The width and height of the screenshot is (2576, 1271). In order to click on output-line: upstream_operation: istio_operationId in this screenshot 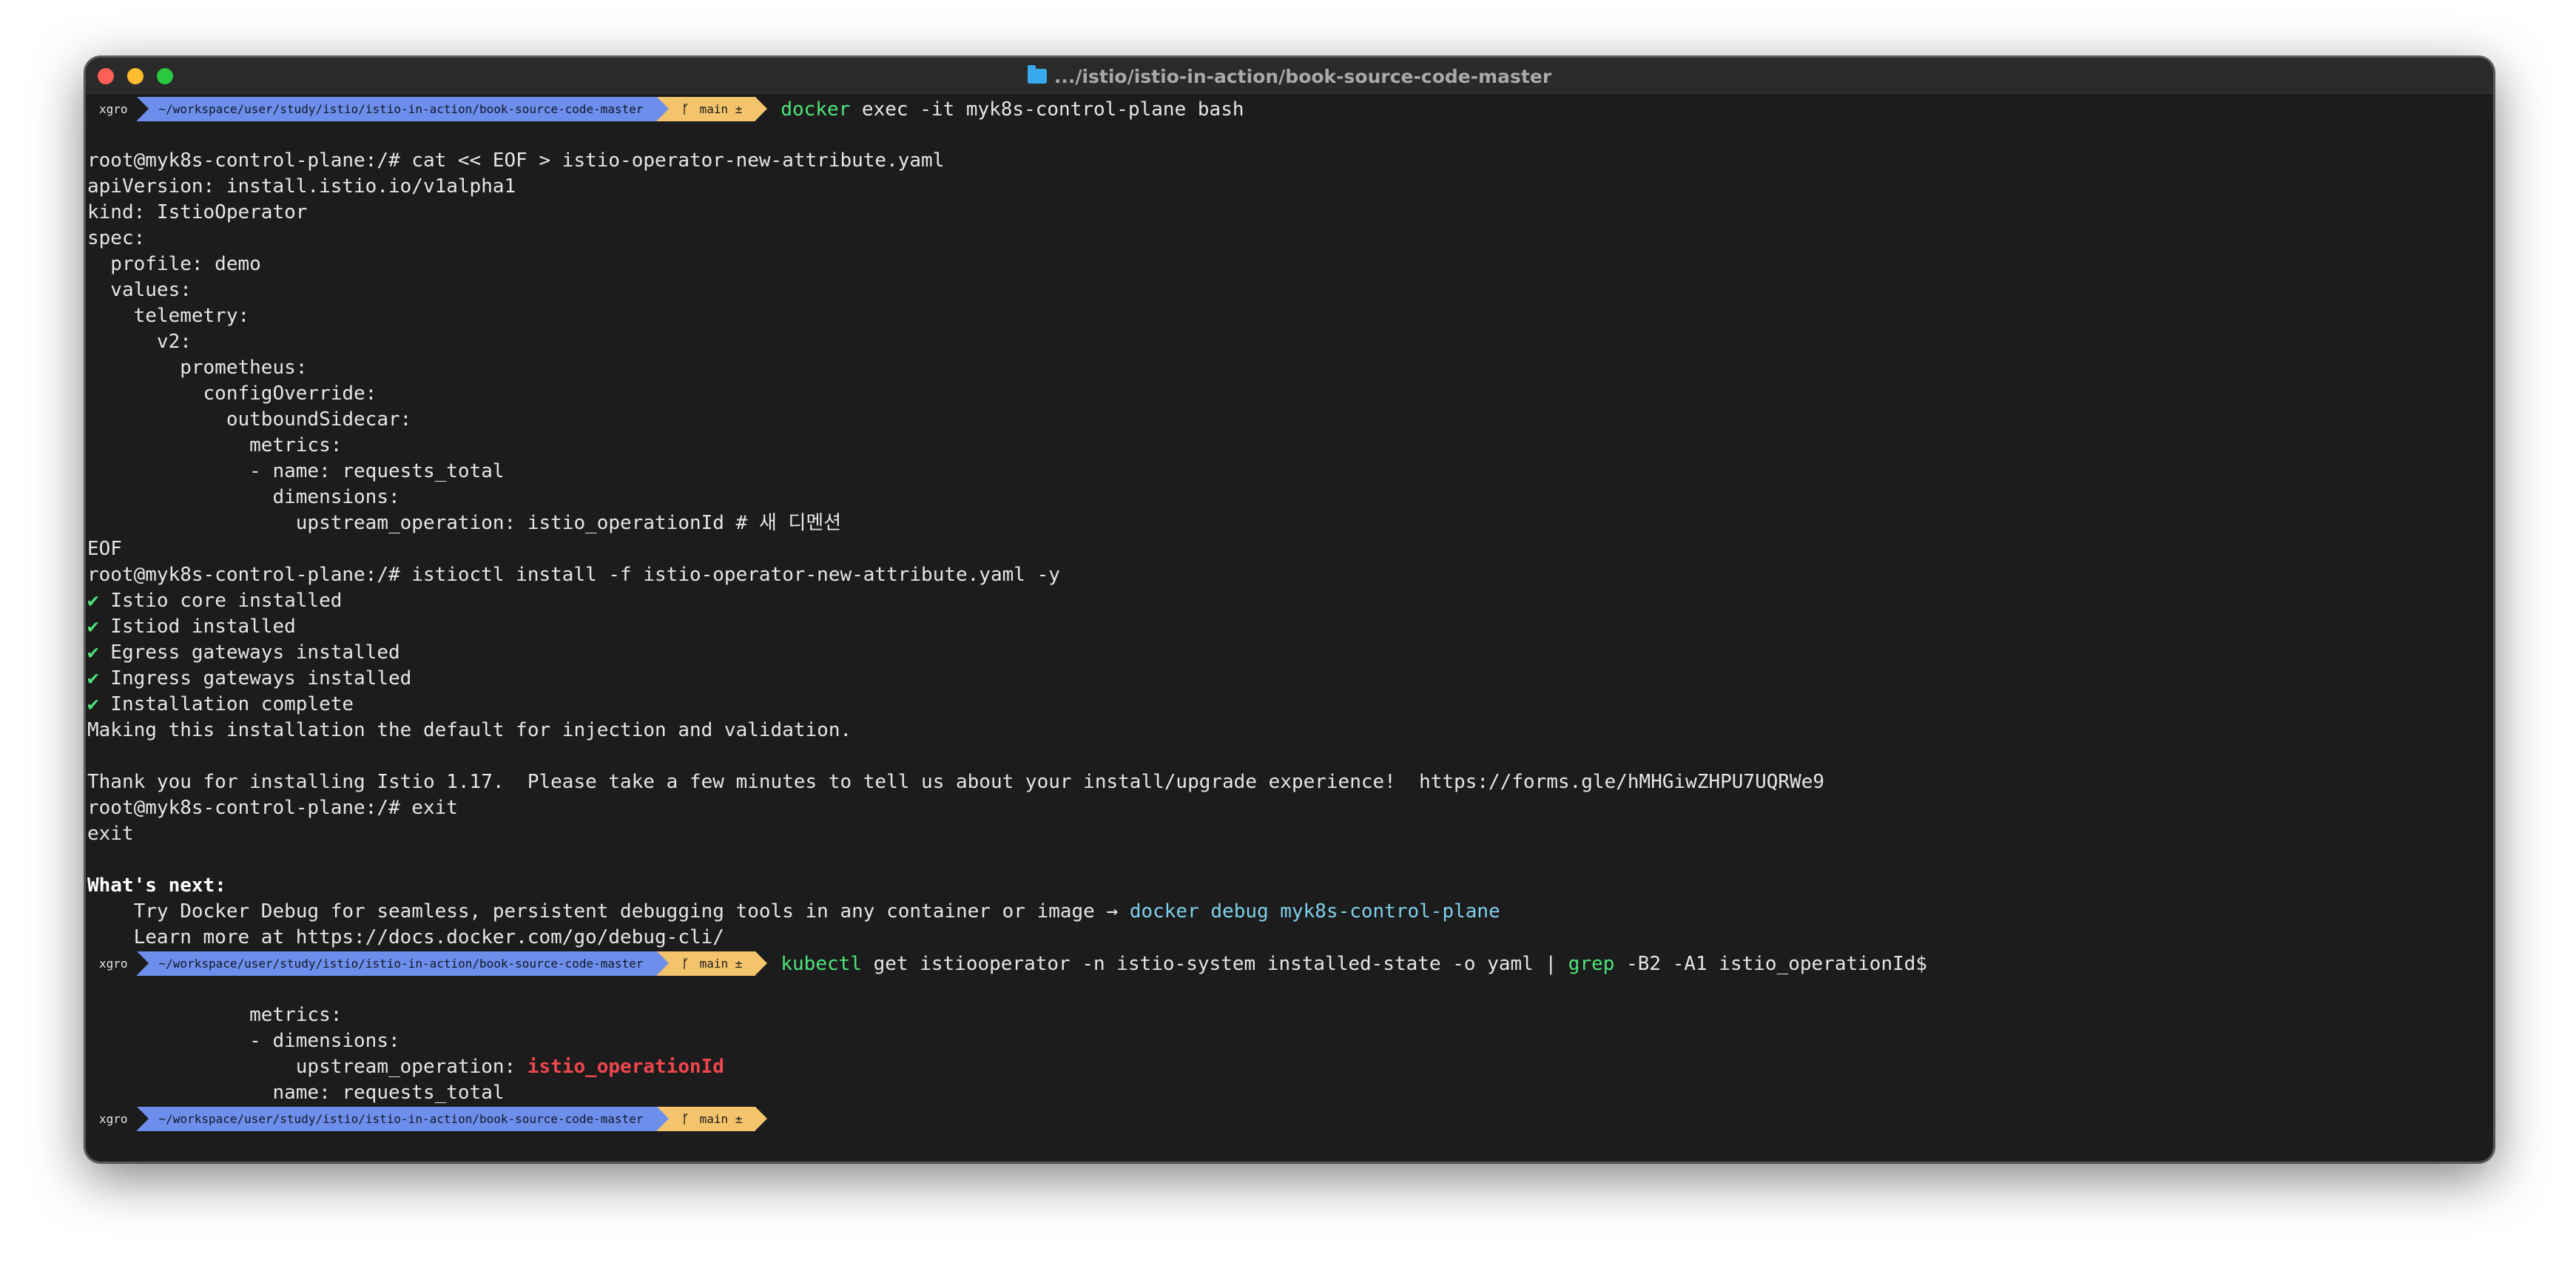, I will do `click(1290, 1067)`.